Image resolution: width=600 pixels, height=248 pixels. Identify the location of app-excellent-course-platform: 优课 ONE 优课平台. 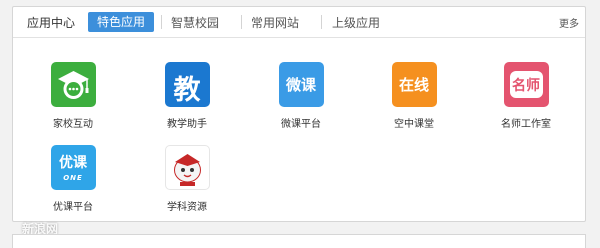
(73, 179).